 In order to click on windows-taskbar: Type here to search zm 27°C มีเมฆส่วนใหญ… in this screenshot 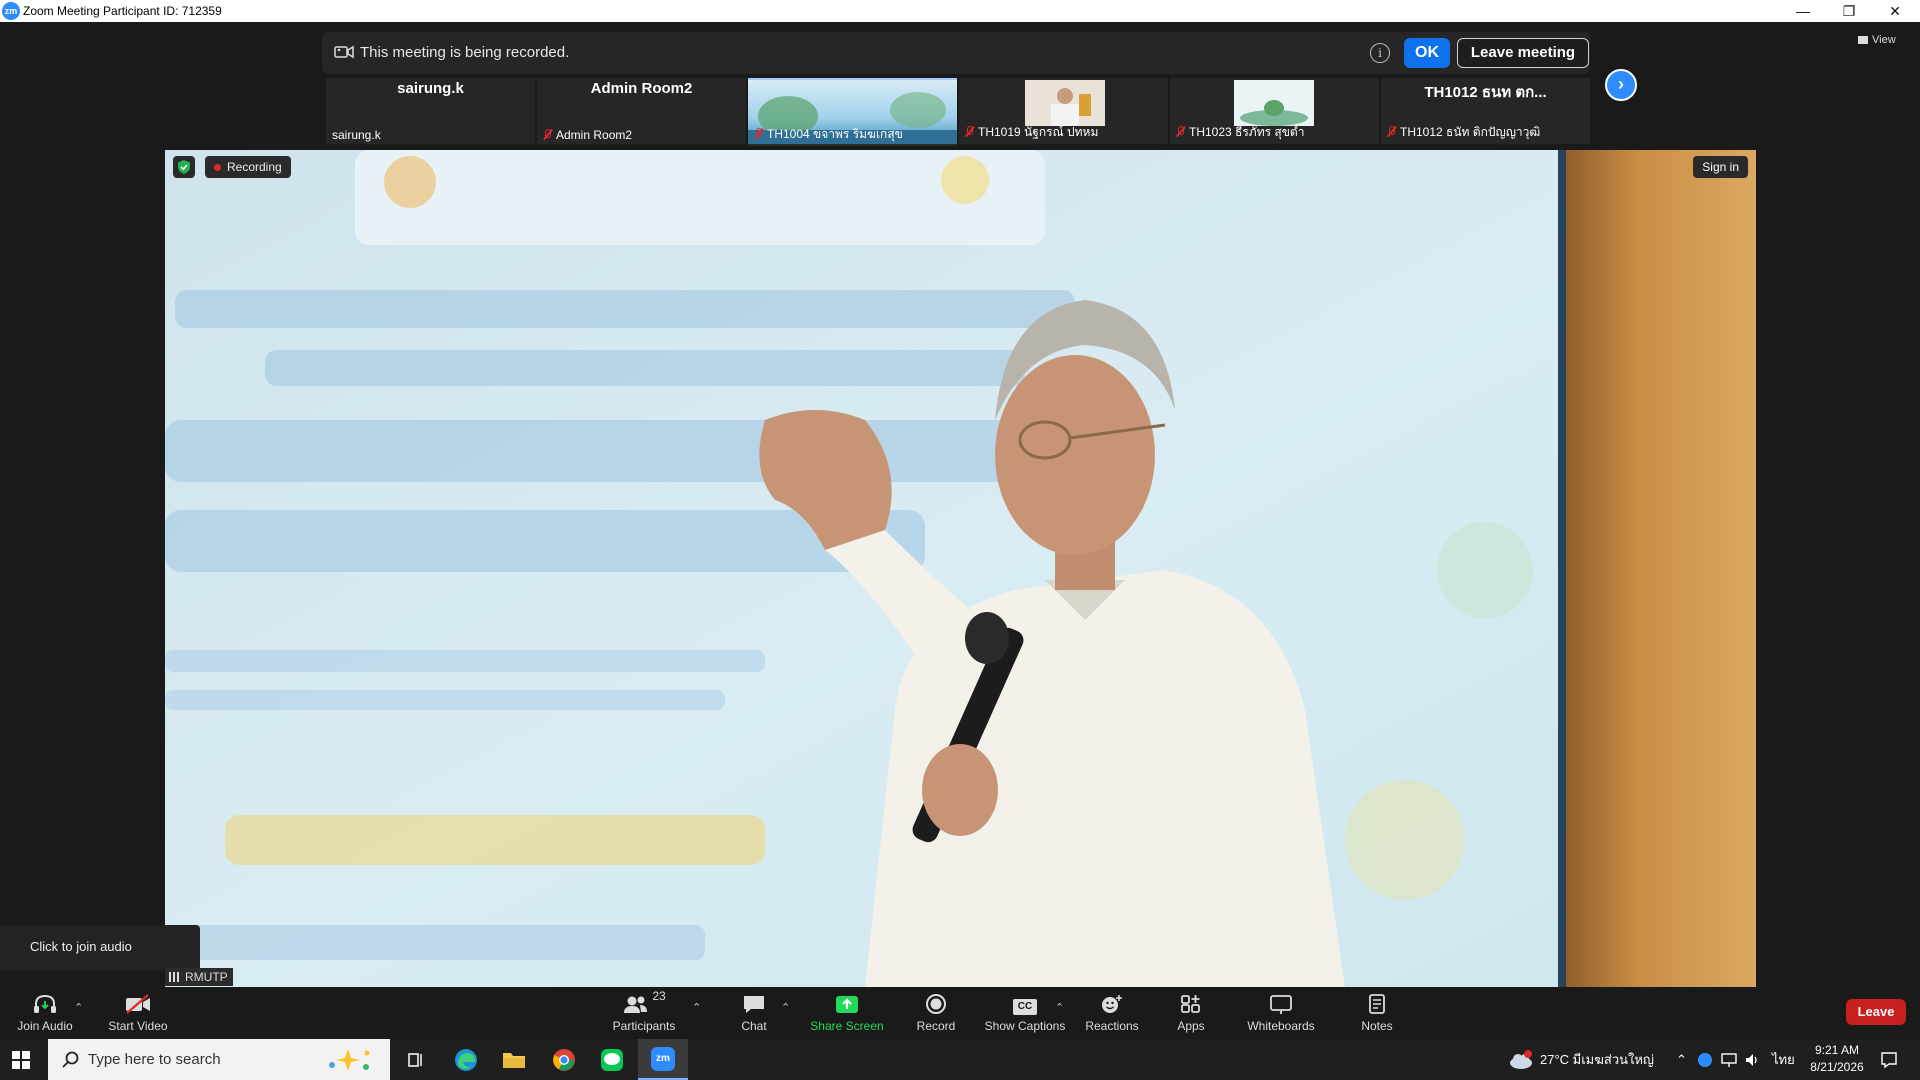, I will do `click(960, 1059)`.